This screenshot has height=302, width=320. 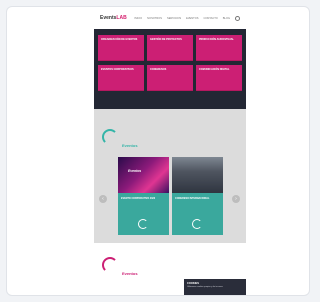 What do you see at coordinates (170, 78) in the screenshot?
I see `service-tile: CONGRESOS` at bounding box center [170, 78].